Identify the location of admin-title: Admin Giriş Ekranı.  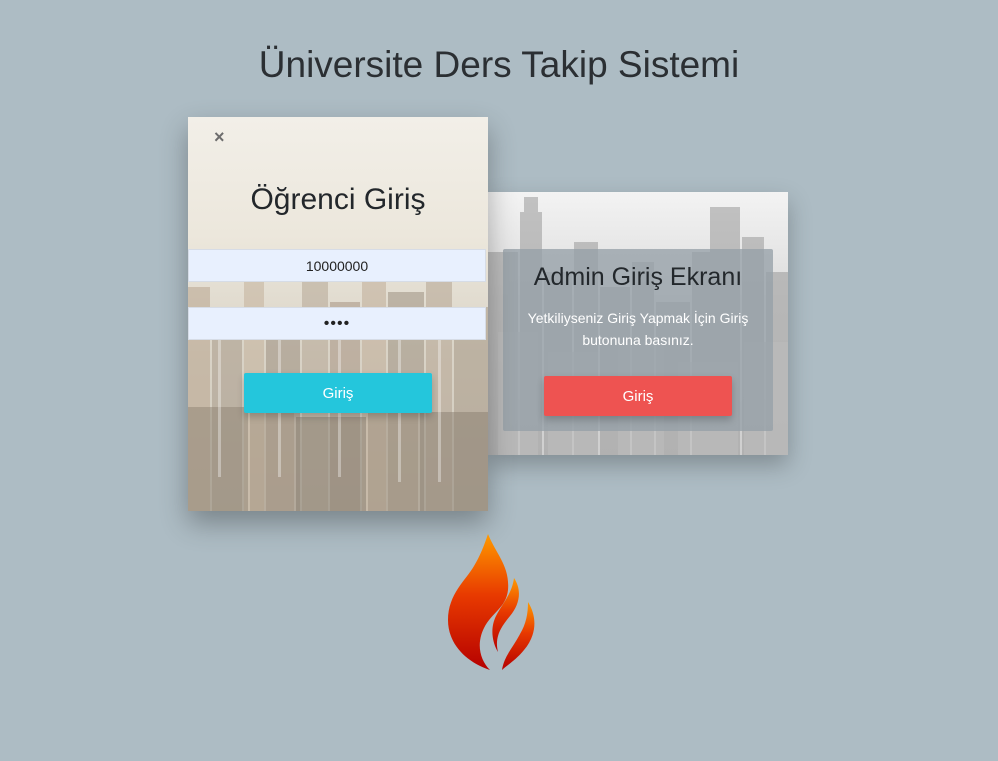
(638, 277).